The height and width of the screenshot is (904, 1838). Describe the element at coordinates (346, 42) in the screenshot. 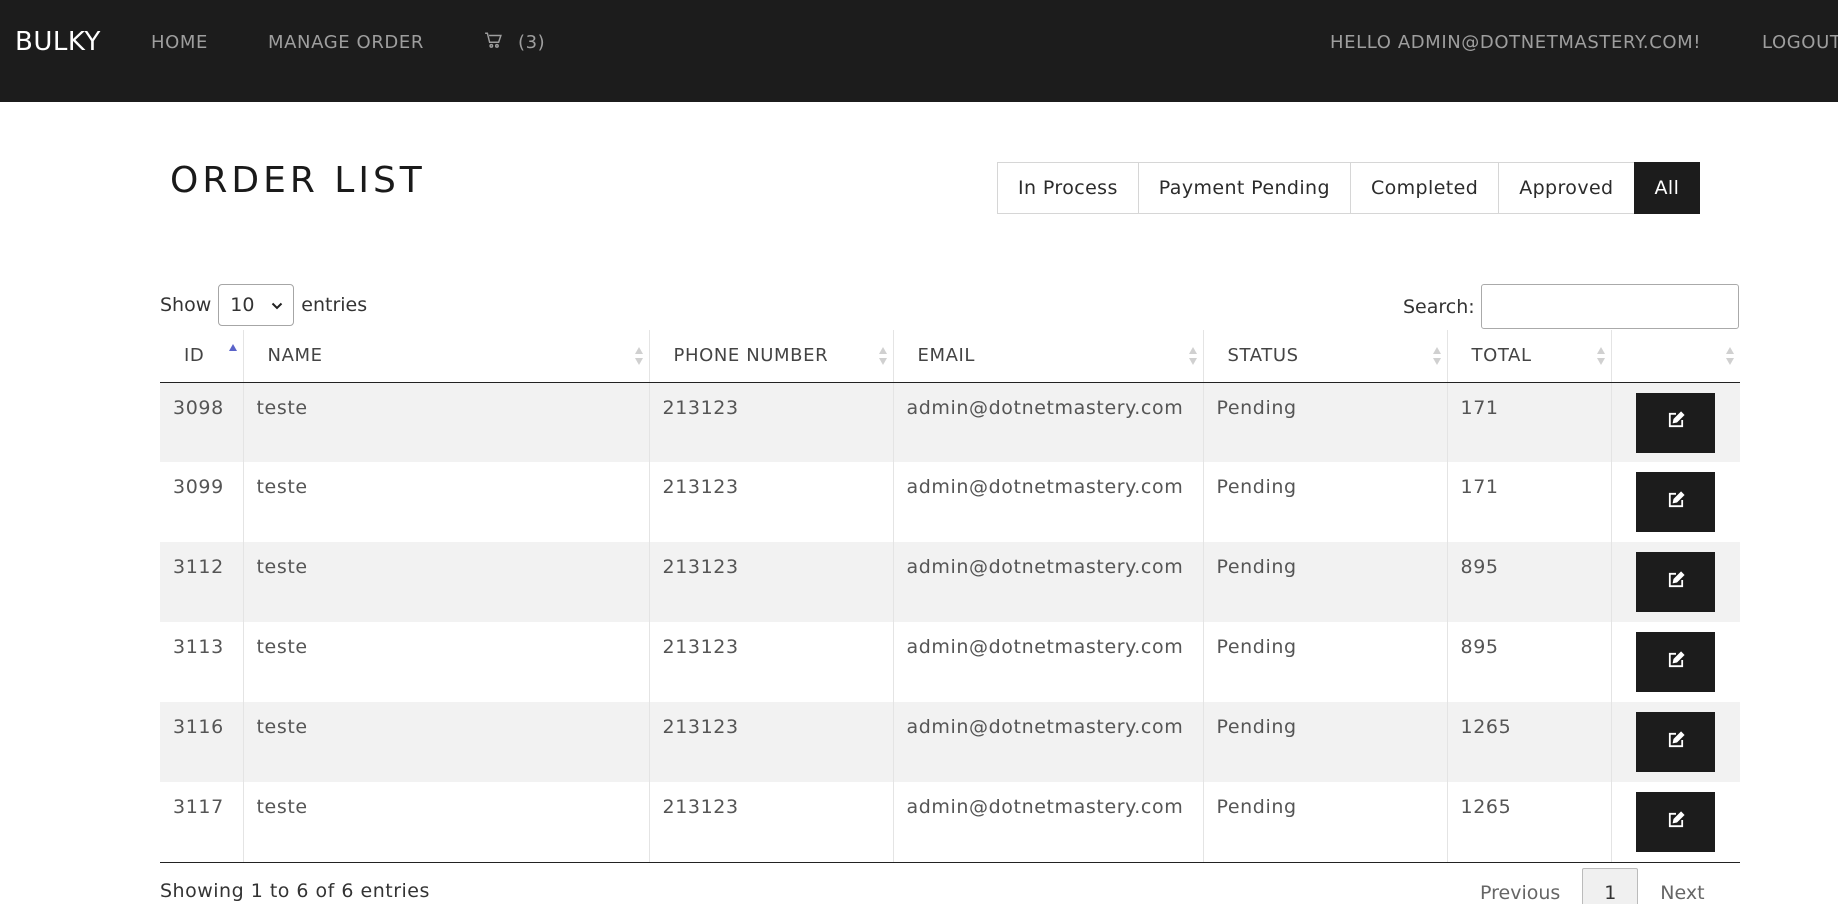

I see `nav-manage-order-link: MANAGE ORDER` at that location.